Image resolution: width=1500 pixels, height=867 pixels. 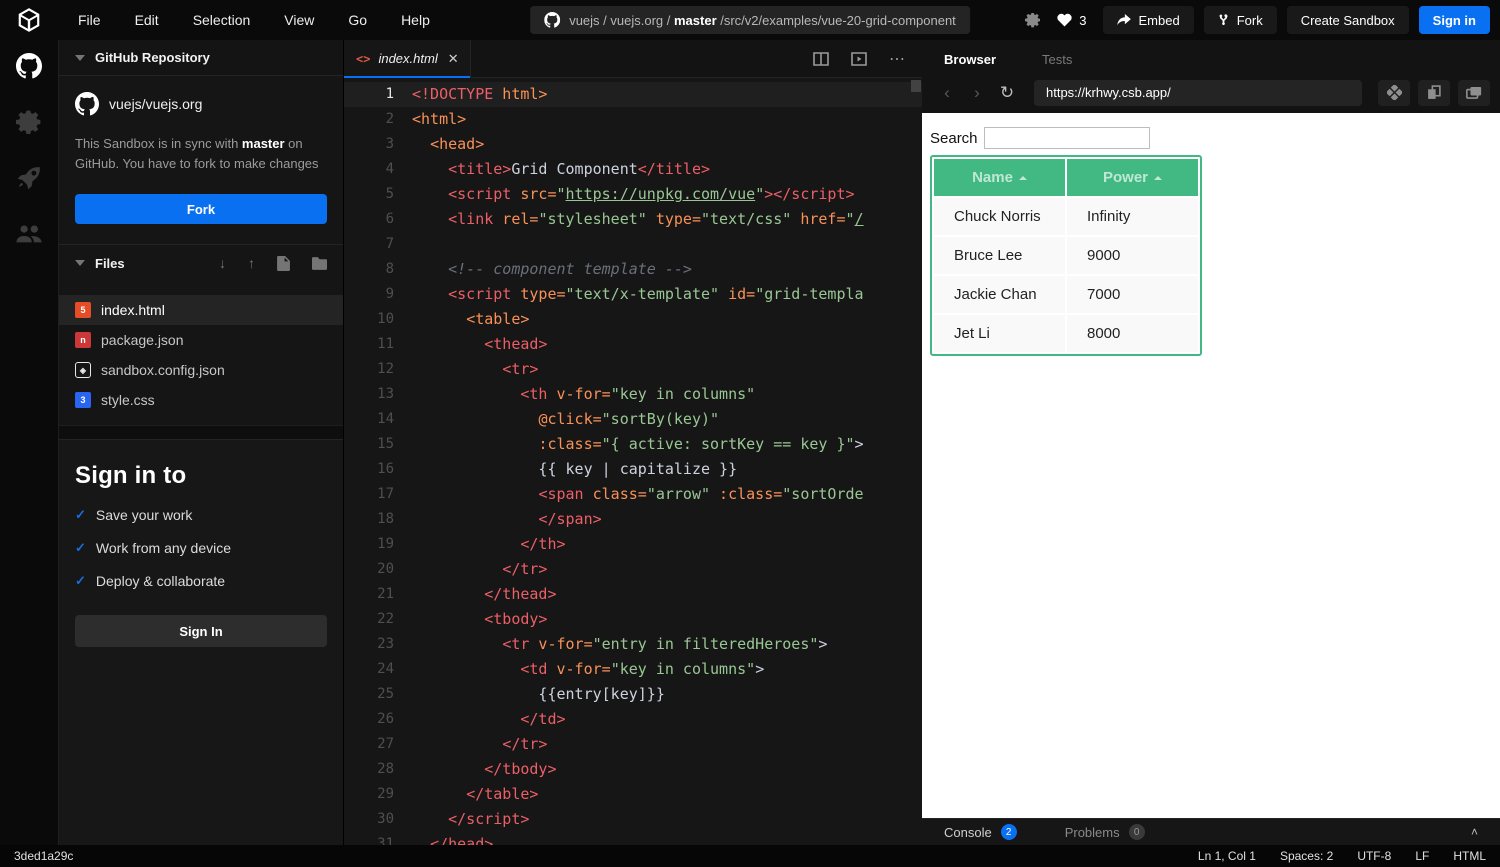 I want to click on menu-go: Go, so click(x=357, y=20).